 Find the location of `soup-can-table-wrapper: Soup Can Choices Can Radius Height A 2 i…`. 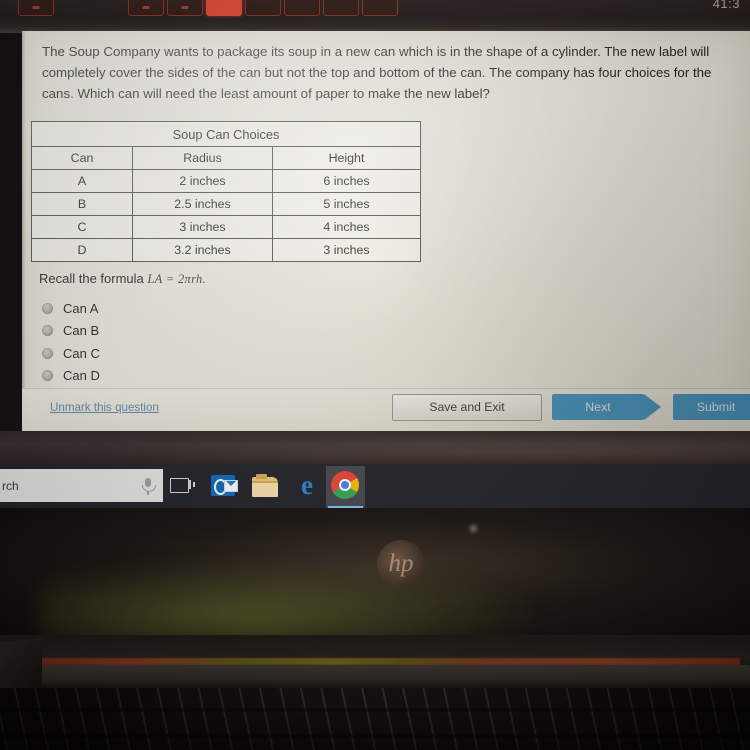

soup-can-table-wrapper: Soup Can Choices Can Radius Height A 2 i… is located at coordinates (226, 191).